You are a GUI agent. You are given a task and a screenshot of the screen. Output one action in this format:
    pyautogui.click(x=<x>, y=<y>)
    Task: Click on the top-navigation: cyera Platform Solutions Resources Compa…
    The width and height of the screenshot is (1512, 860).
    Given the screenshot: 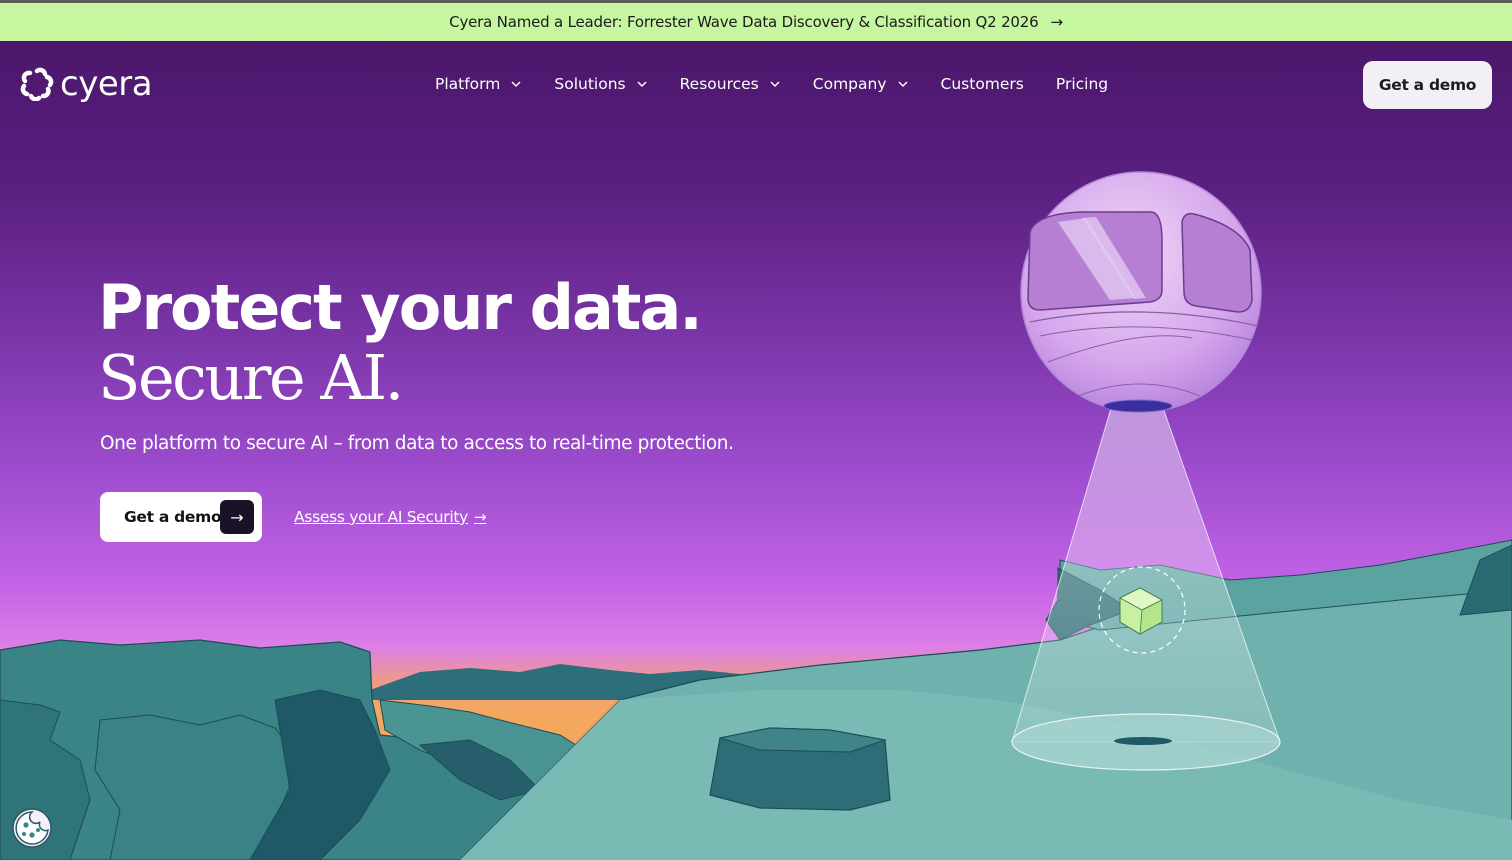 What is the action you would take?
    pyautogui.click(x=756, y=85)
    